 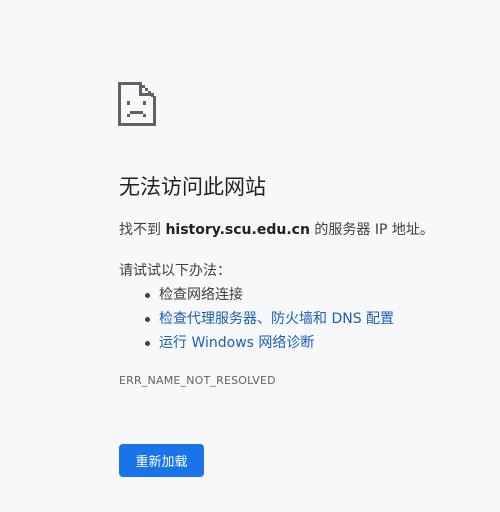 What do you see at coordinates (142, 230) in the screenshot?
I see `description-prefix: 找不到` at bounding box center [142, 230].